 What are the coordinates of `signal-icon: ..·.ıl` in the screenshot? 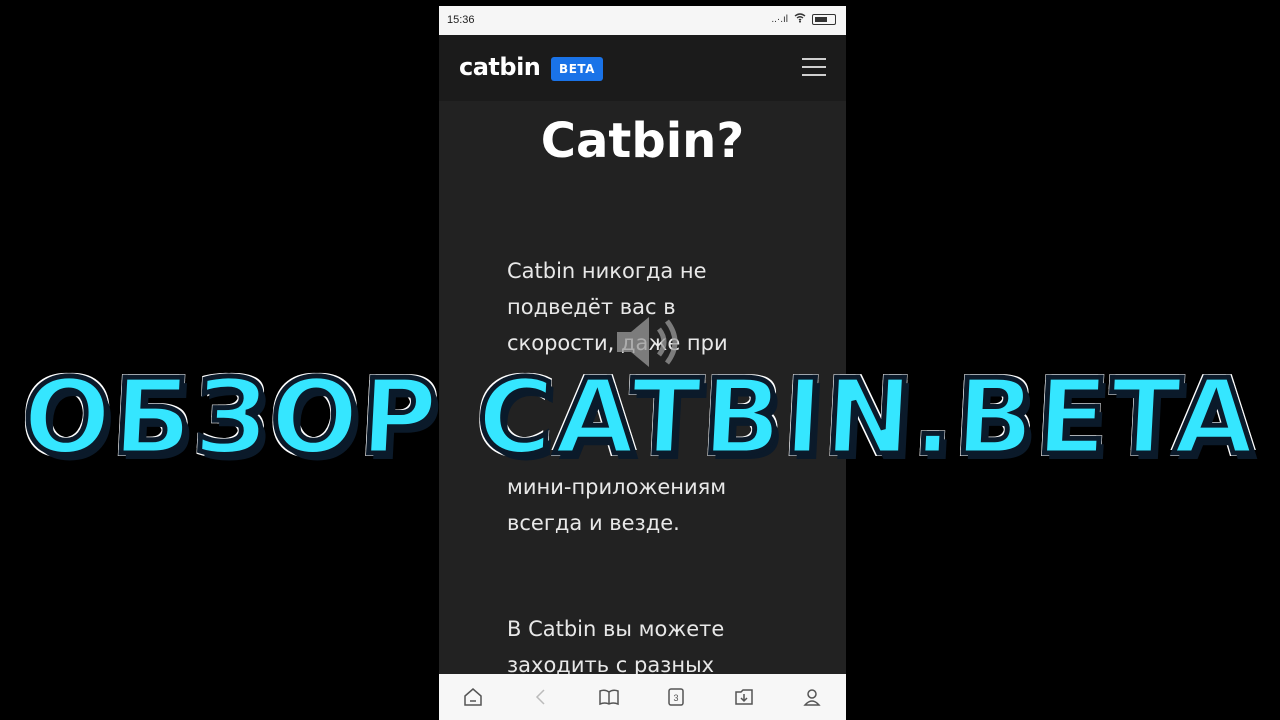 It's located at (779, 19).